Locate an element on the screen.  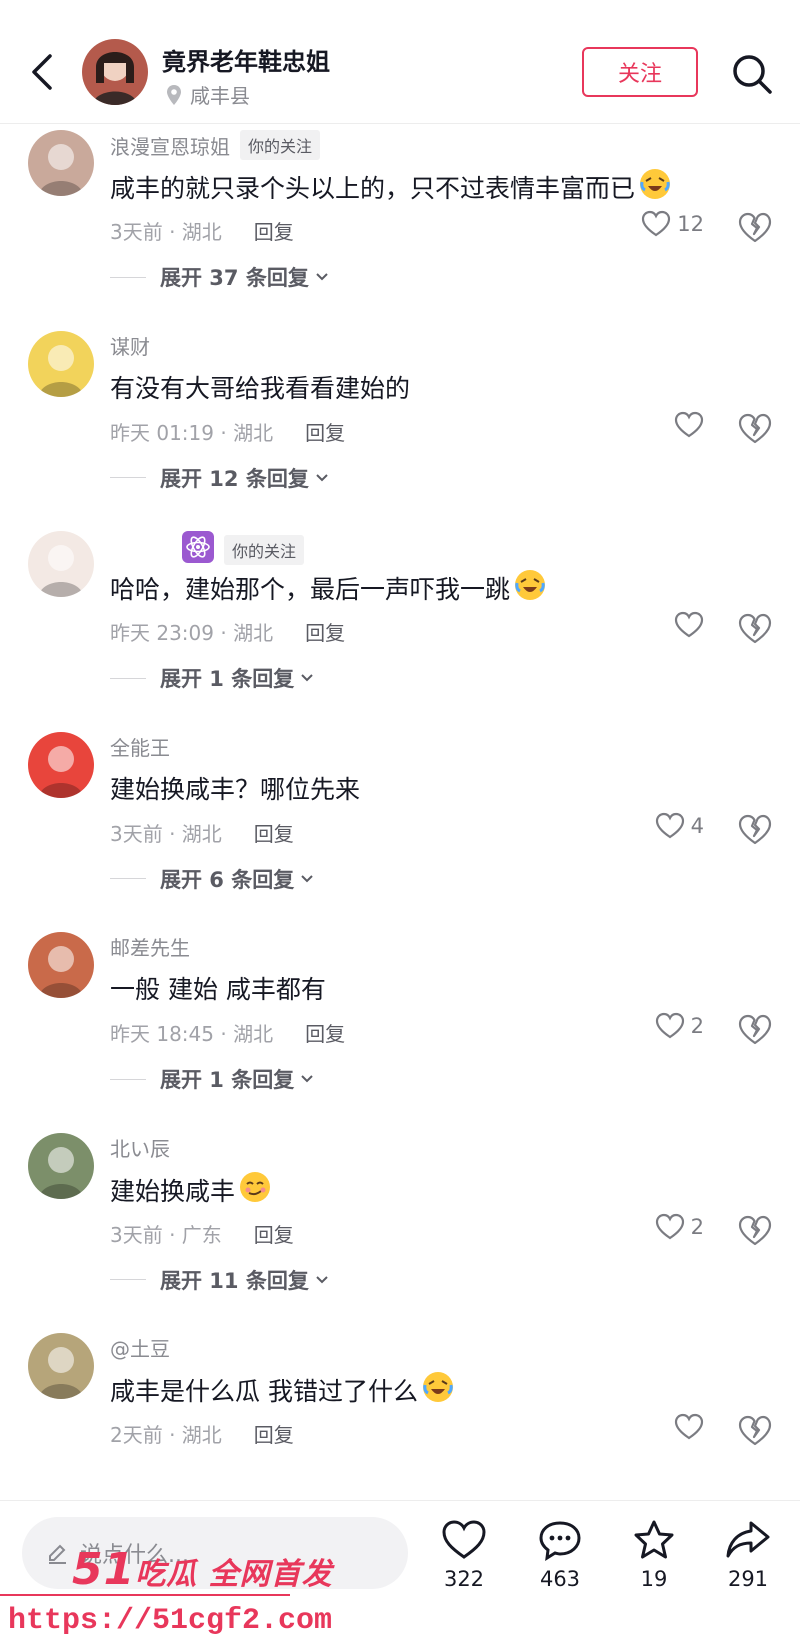
comment-text: 建始换咸丰 is located at coordinates (190, 1190).